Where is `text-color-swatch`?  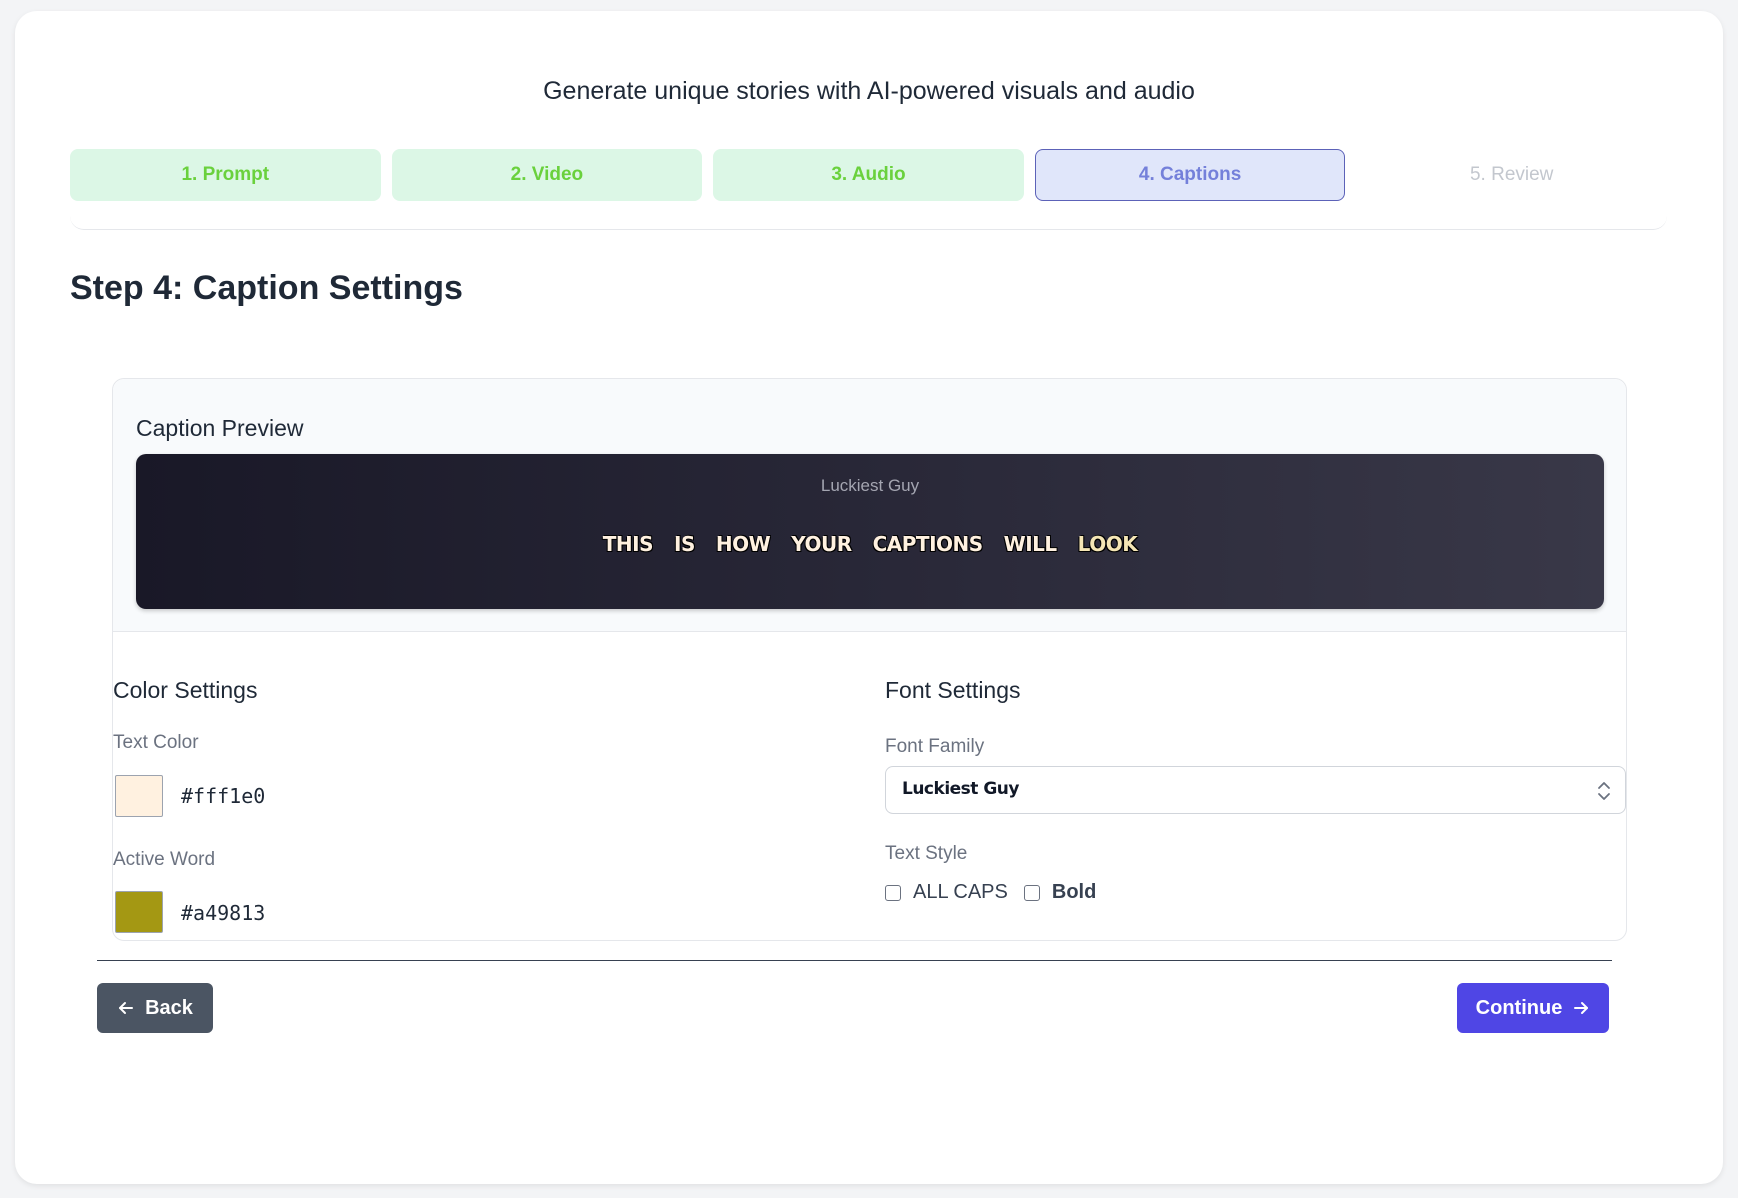
text-color-swatch is located at coordinates (139, 796).